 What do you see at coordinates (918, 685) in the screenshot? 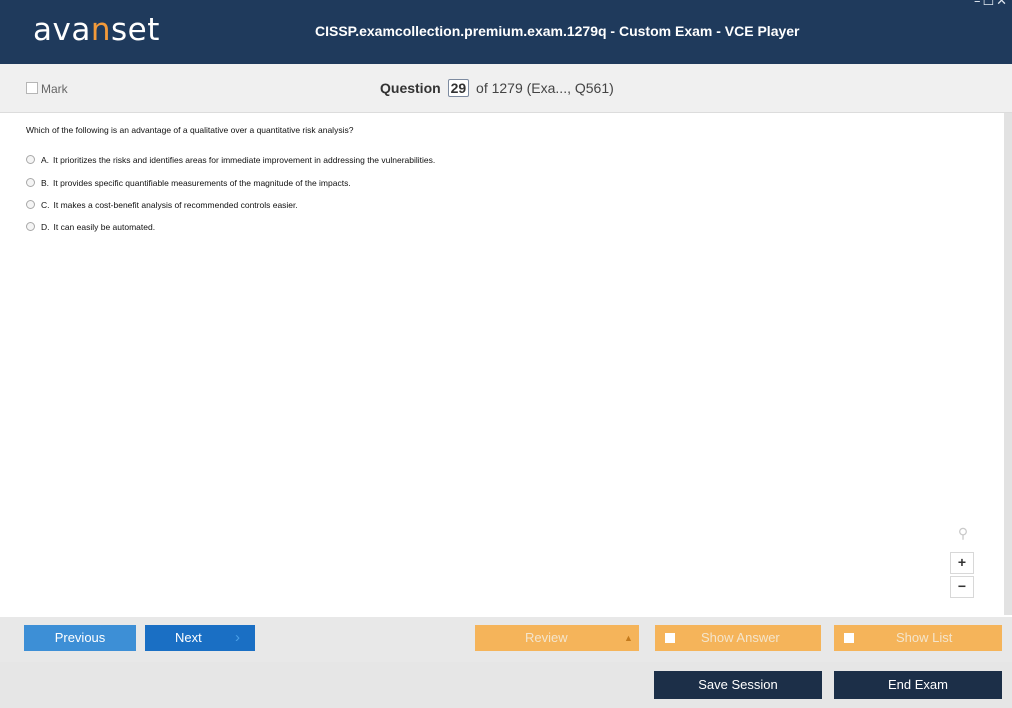
I see `end-exam-button: End Exam` at bounding box center [918, 685].